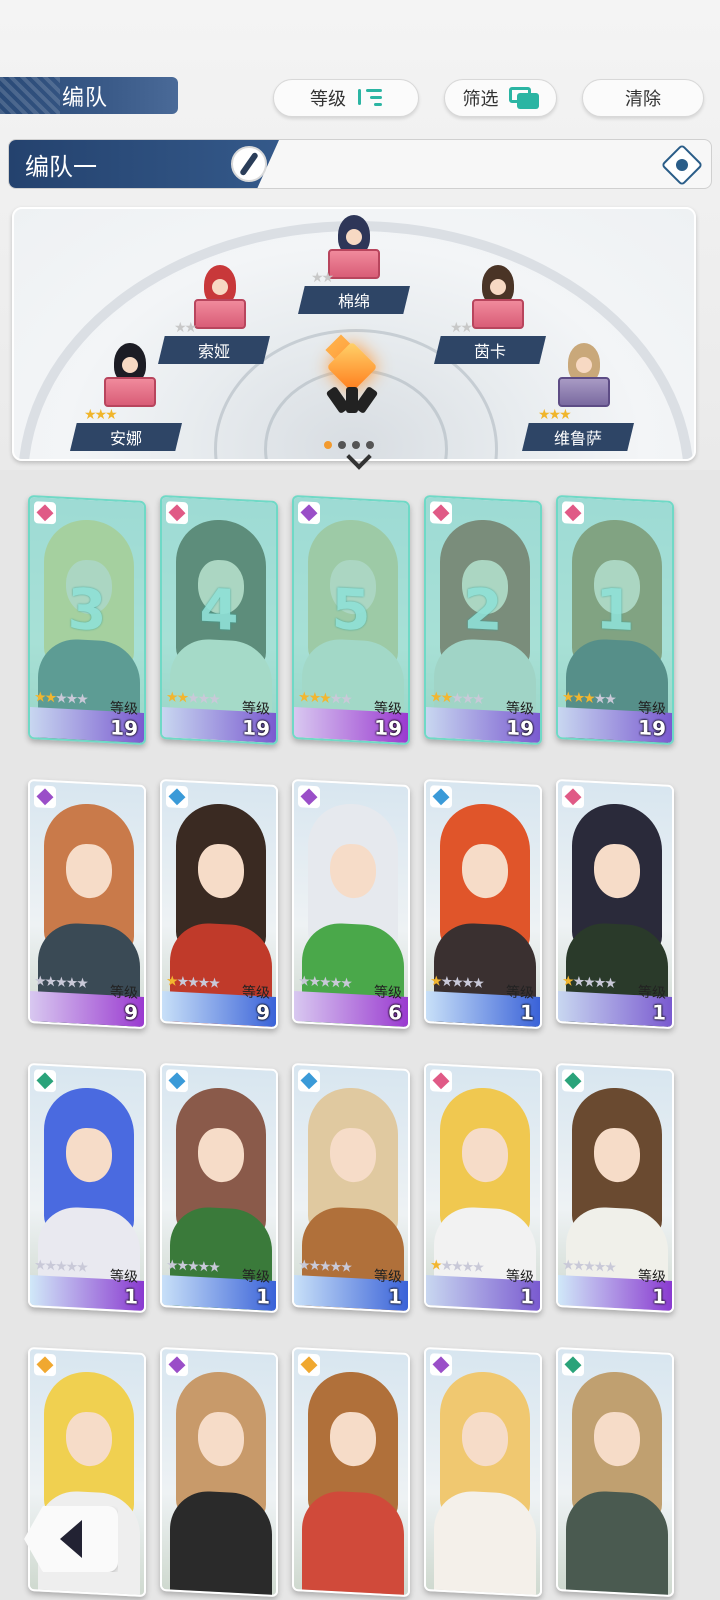  Describe the element at coordinates (395, 1012) in the screenshot. I see `level-value: 6` at that location.